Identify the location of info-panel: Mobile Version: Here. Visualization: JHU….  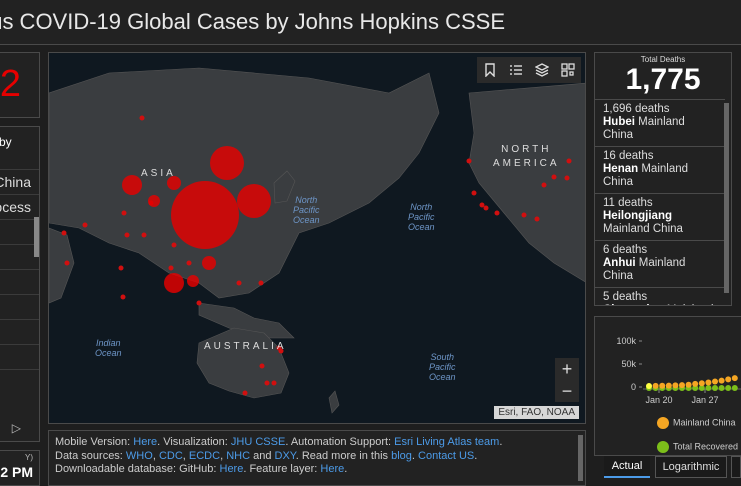
(317, 458).